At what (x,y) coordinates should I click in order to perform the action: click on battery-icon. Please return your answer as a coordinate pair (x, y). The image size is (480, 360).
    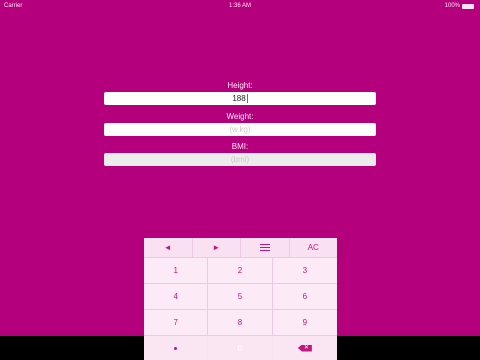
    Looking at the image, I should click on (468, 6).